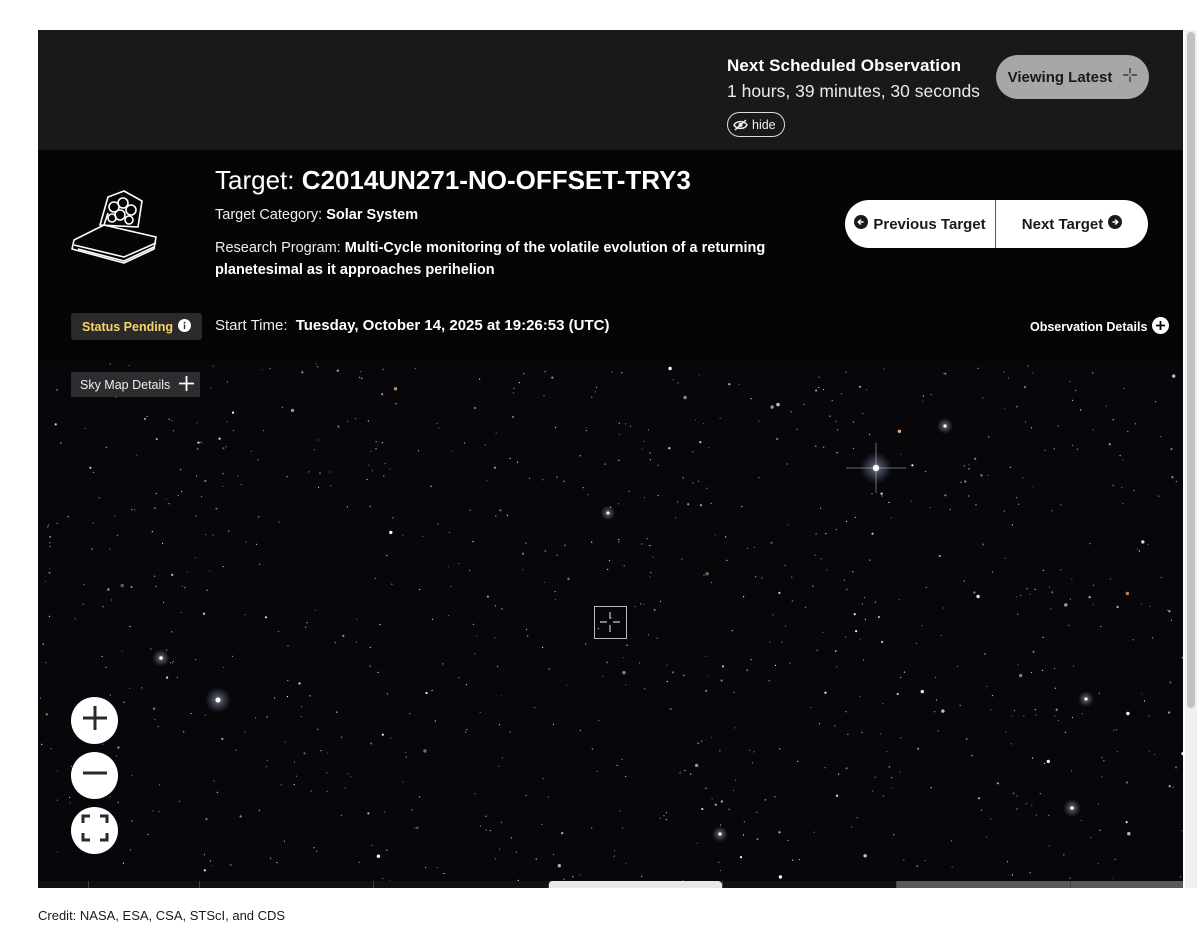 Image resolution: width=1200 pixels, height=951 pixels. I want to click on next-target-button: Next Target, so click(1072, 224).